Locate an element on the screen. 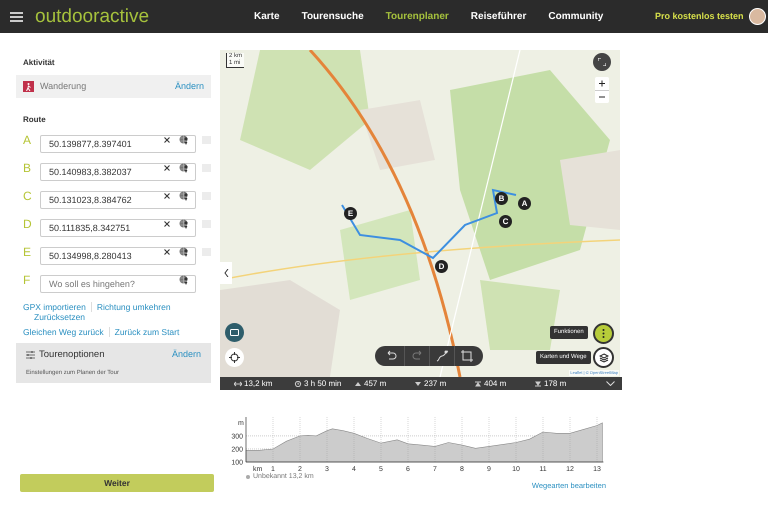 The width and height of the screenshot is (768, 530). text-link: Richtung umkehren is located at coordinates (130, 307).